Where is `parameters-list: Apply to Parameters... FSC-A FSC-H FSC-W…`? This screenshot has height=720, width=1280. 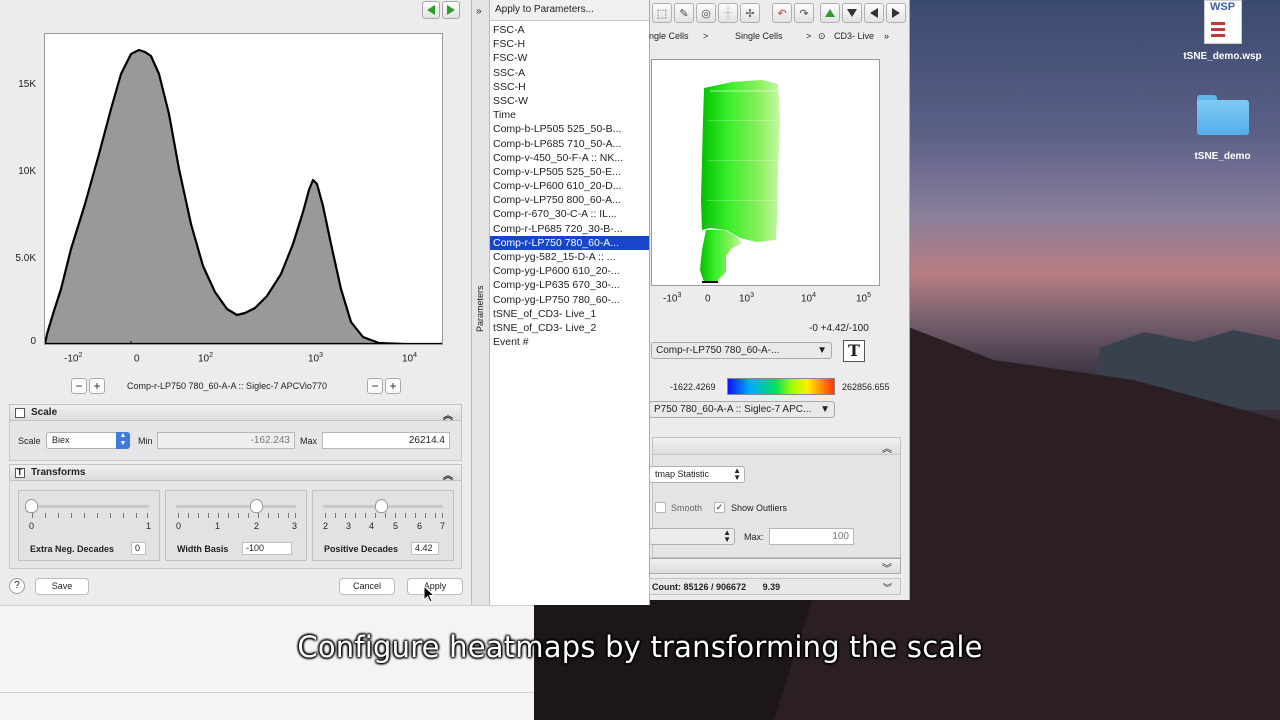 parameters-list: Apply to Parameters... FSC-A FSC-H FSC-W… is located at coordinates (570, 302).